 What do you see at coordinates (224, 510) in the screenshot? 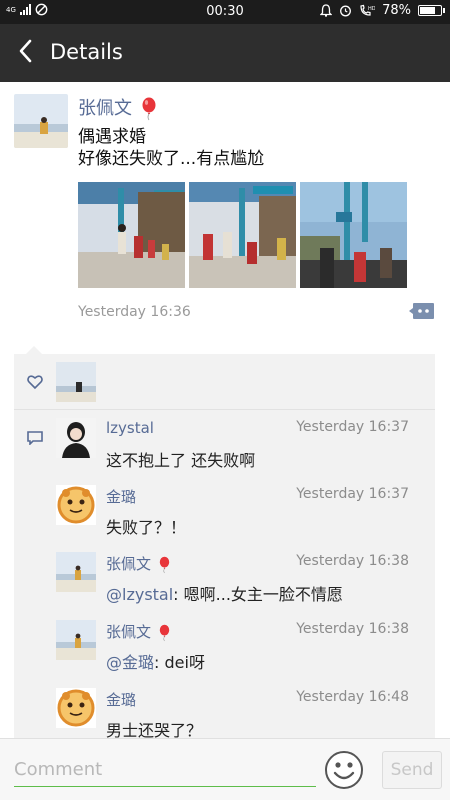
I see `comment-item: 金璐 Yesterday 16:37 失败了？！` at bounding box center [224, 510].